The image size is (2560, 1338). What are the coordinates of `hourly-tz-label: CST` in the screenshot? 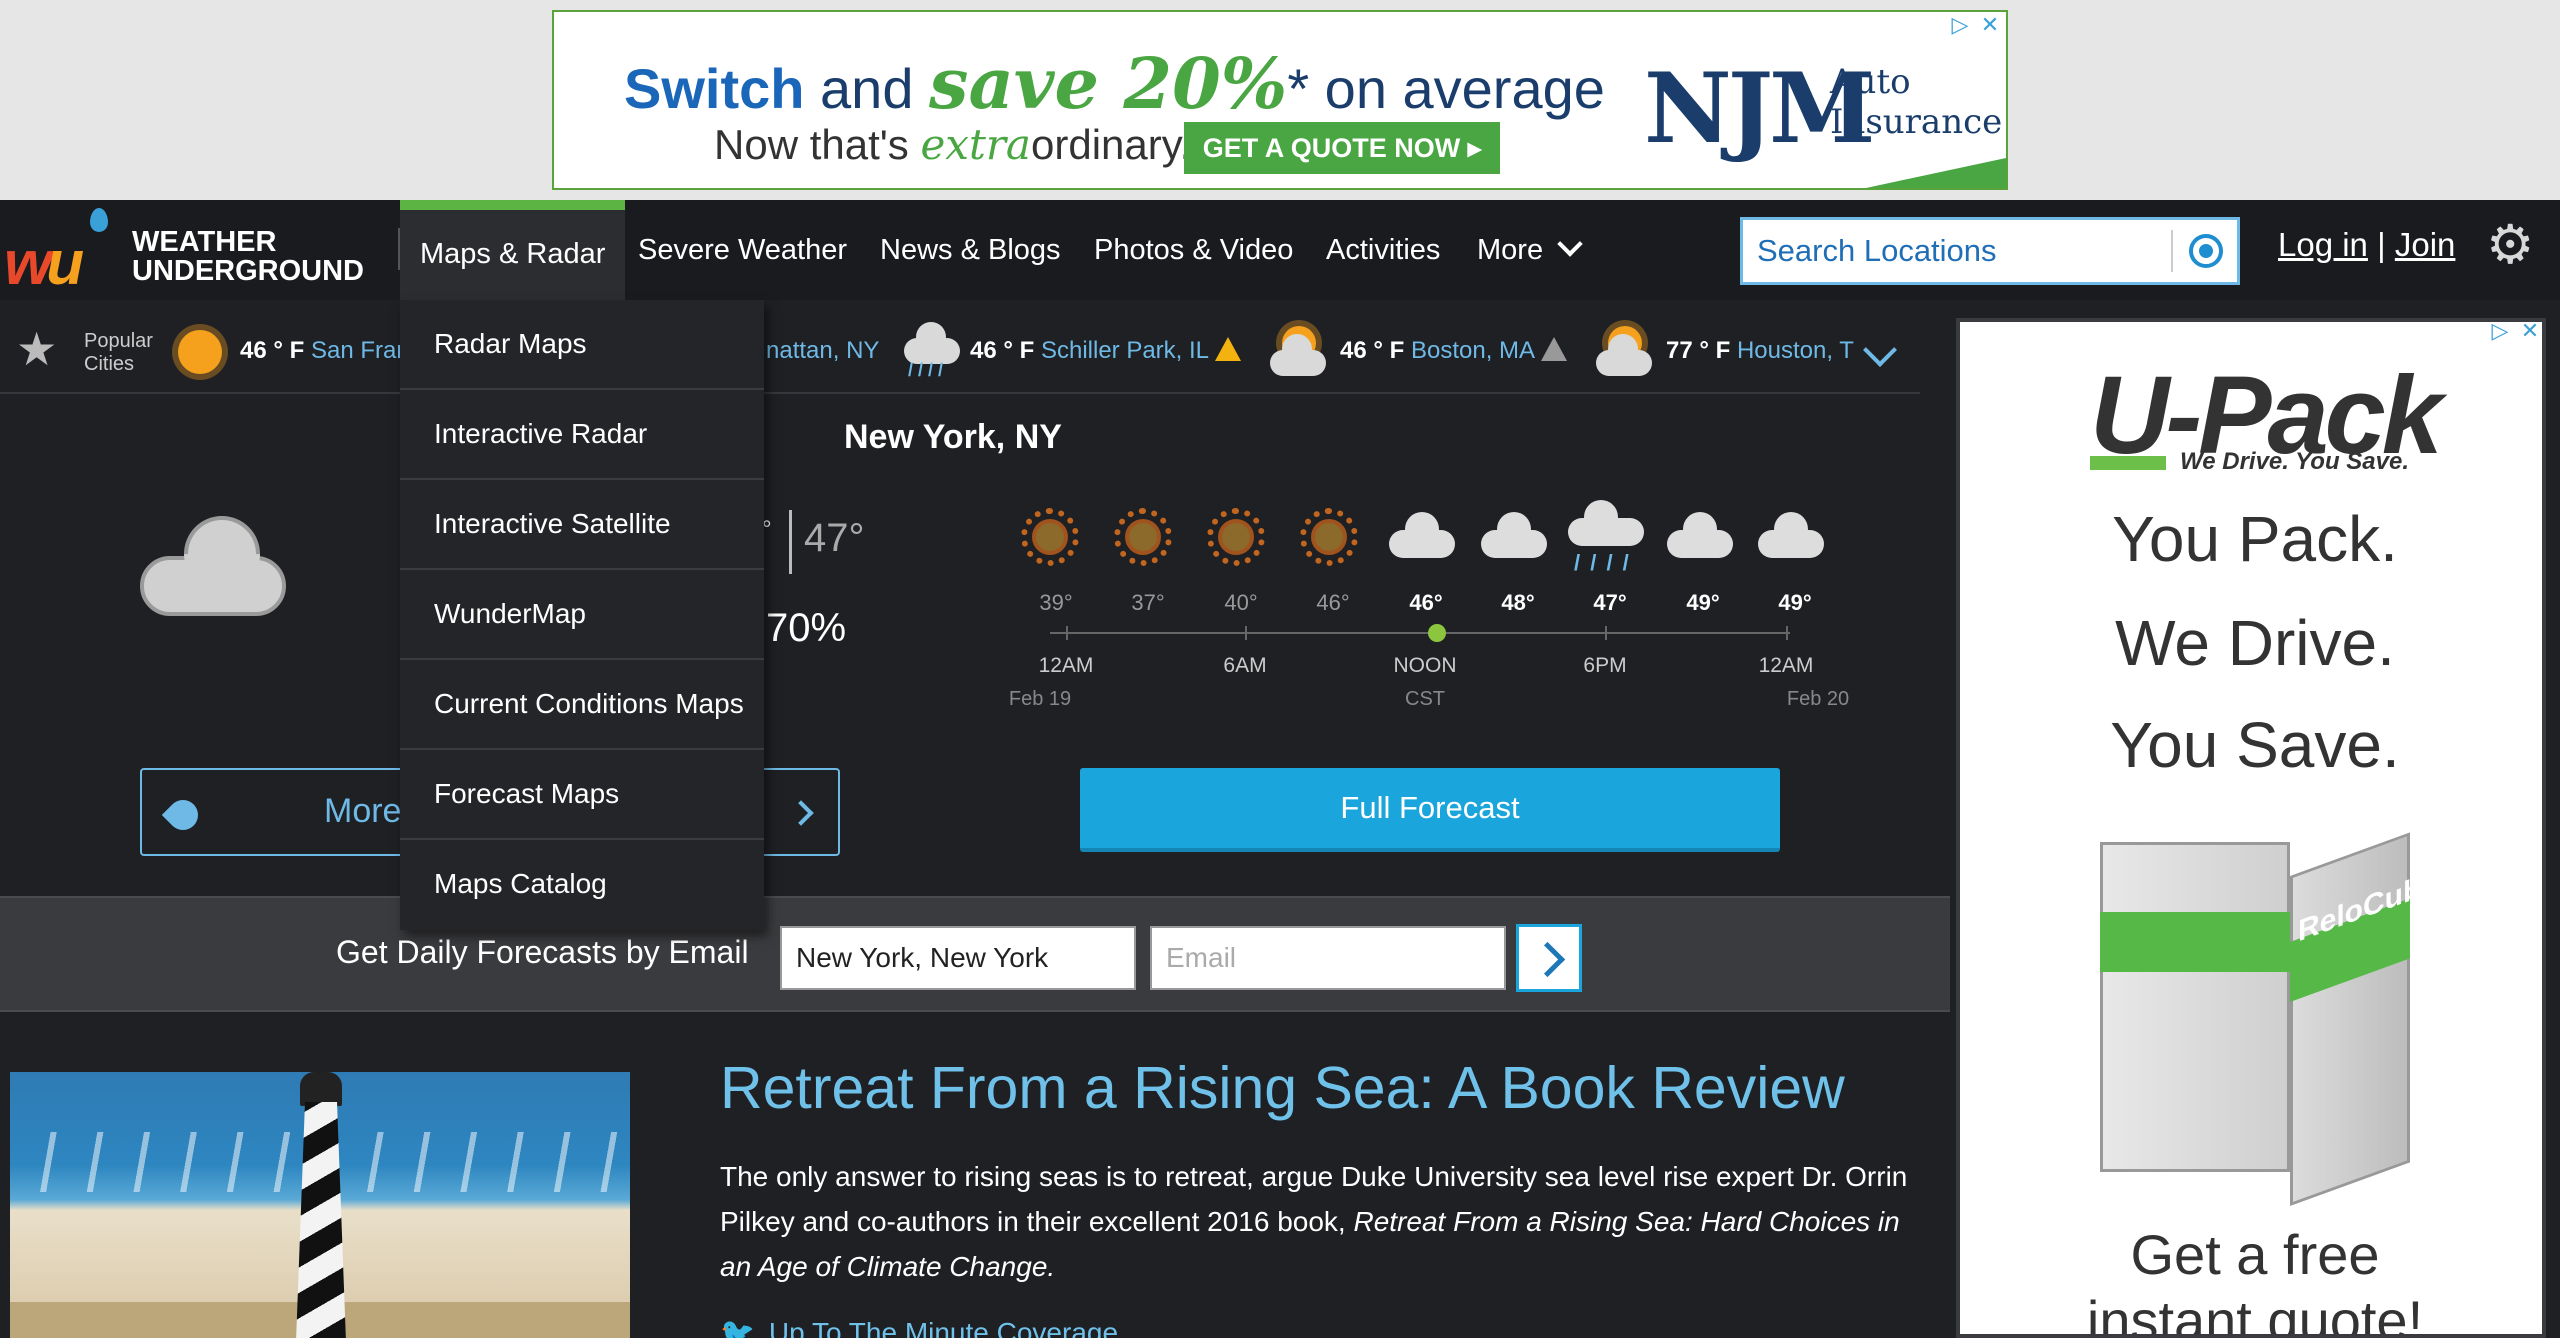 It's located at (1425, 699).